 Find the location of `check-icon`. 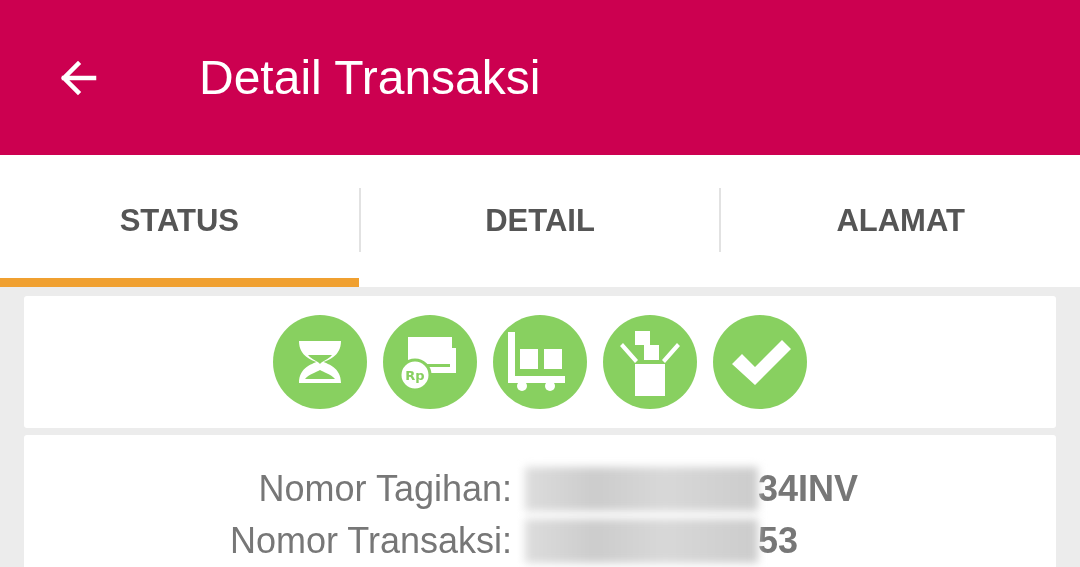

check-icon is located at coordinates (760, 362).